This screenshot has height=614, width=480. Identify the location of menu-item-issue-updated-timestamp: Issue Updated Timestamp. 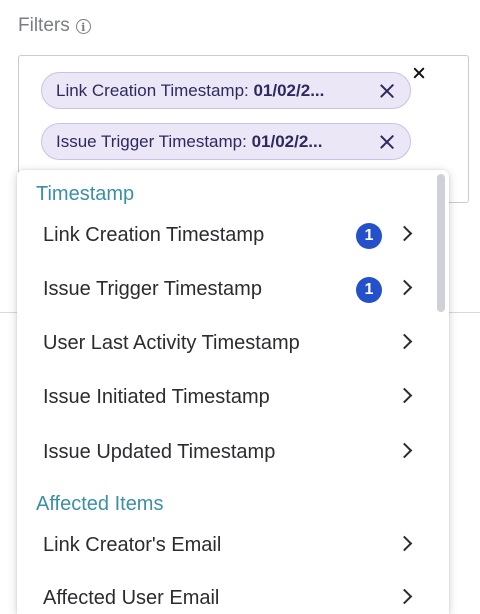
(224, 452).